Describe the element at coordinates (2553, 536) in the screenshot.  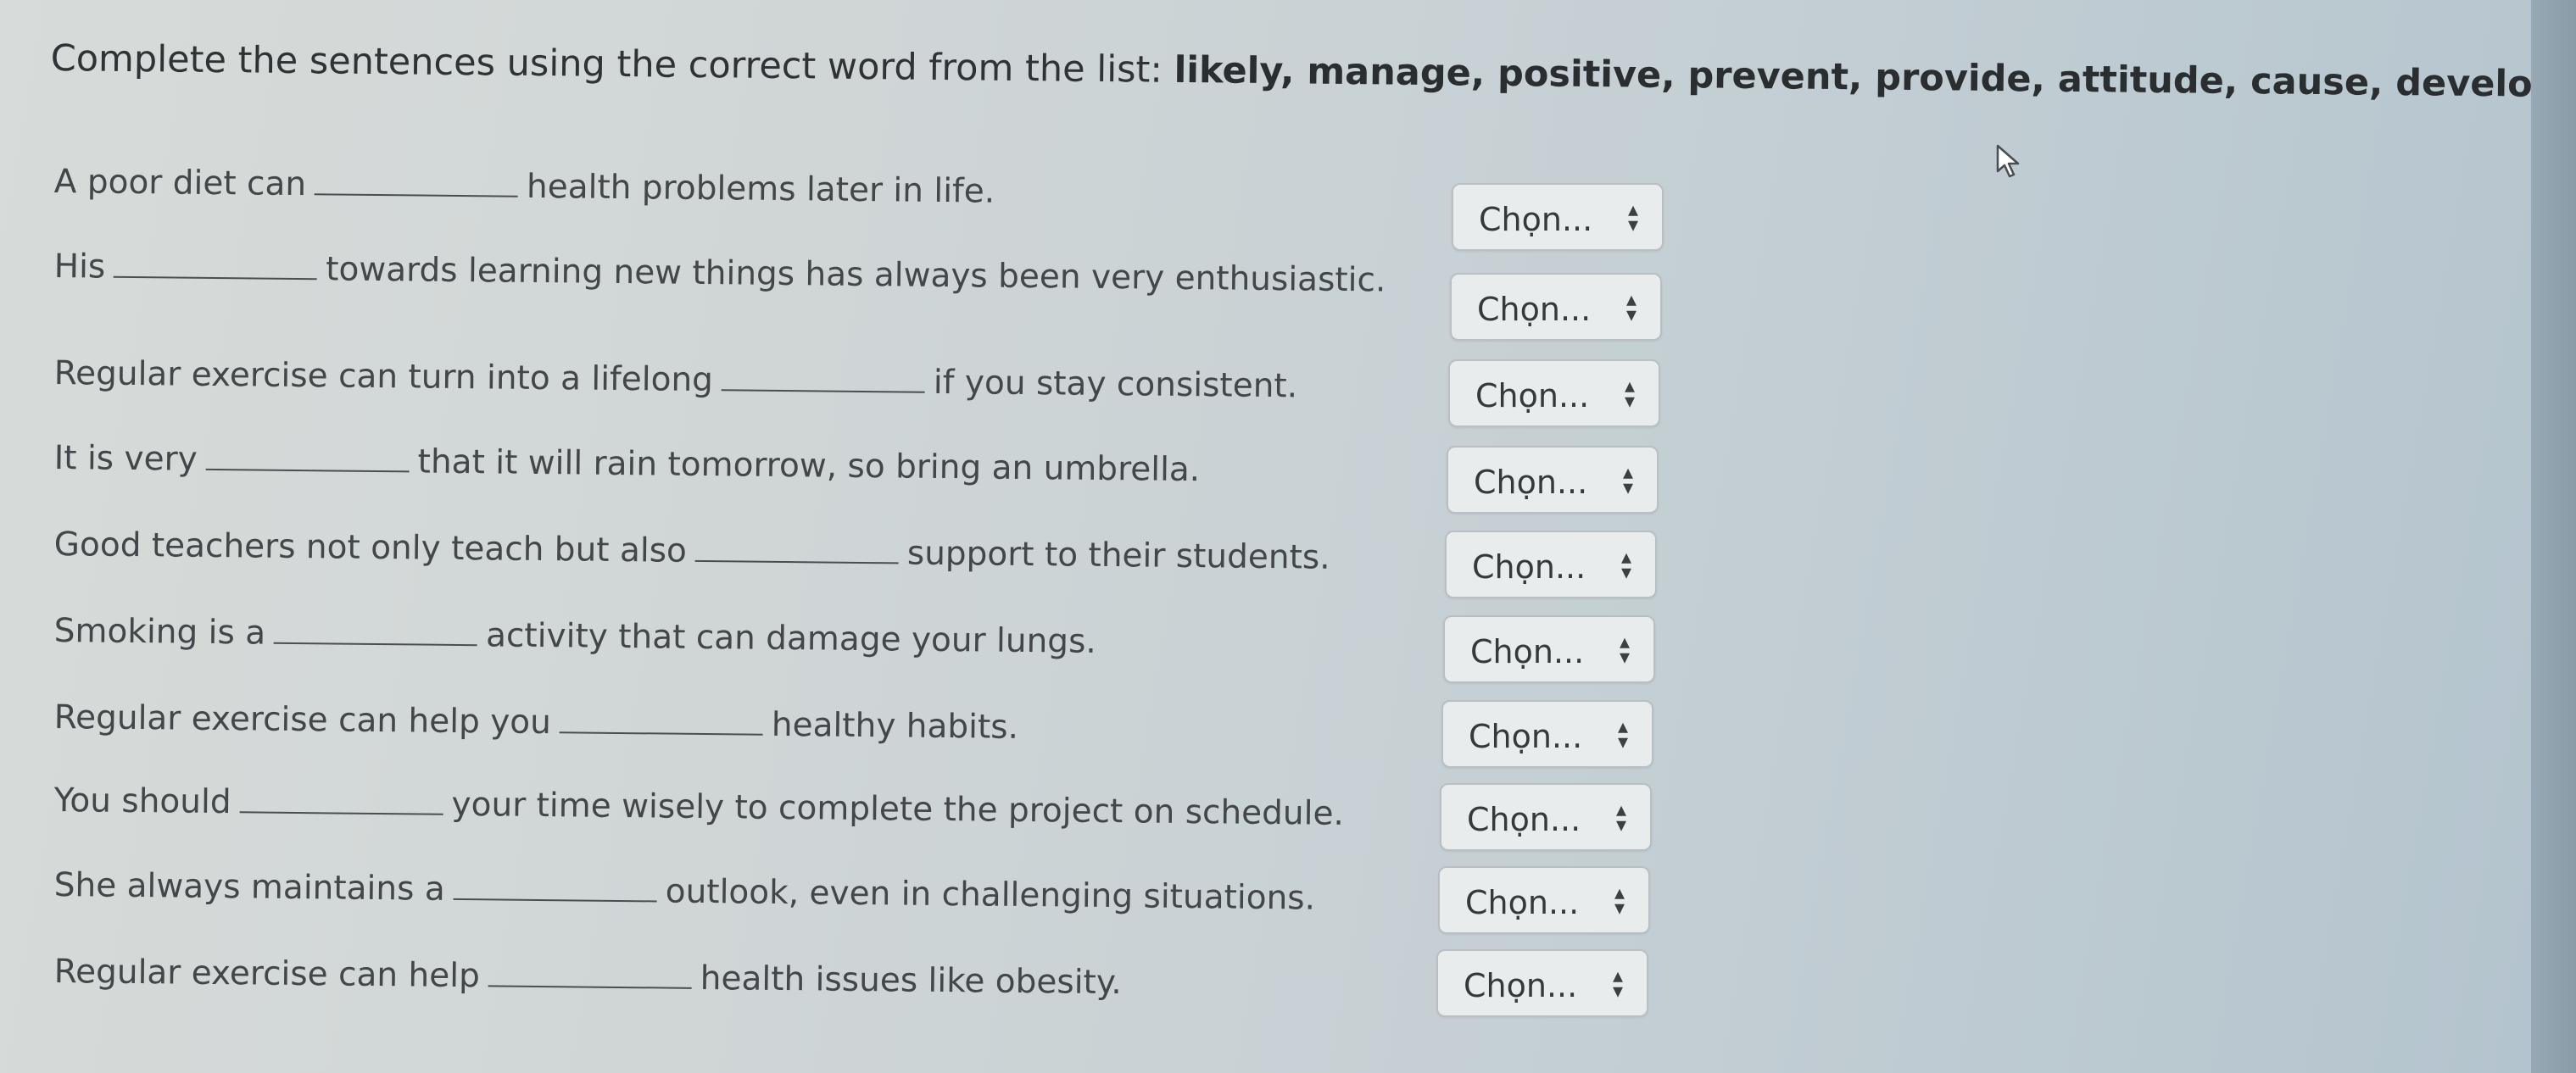
I see `screen-edge` at that location.